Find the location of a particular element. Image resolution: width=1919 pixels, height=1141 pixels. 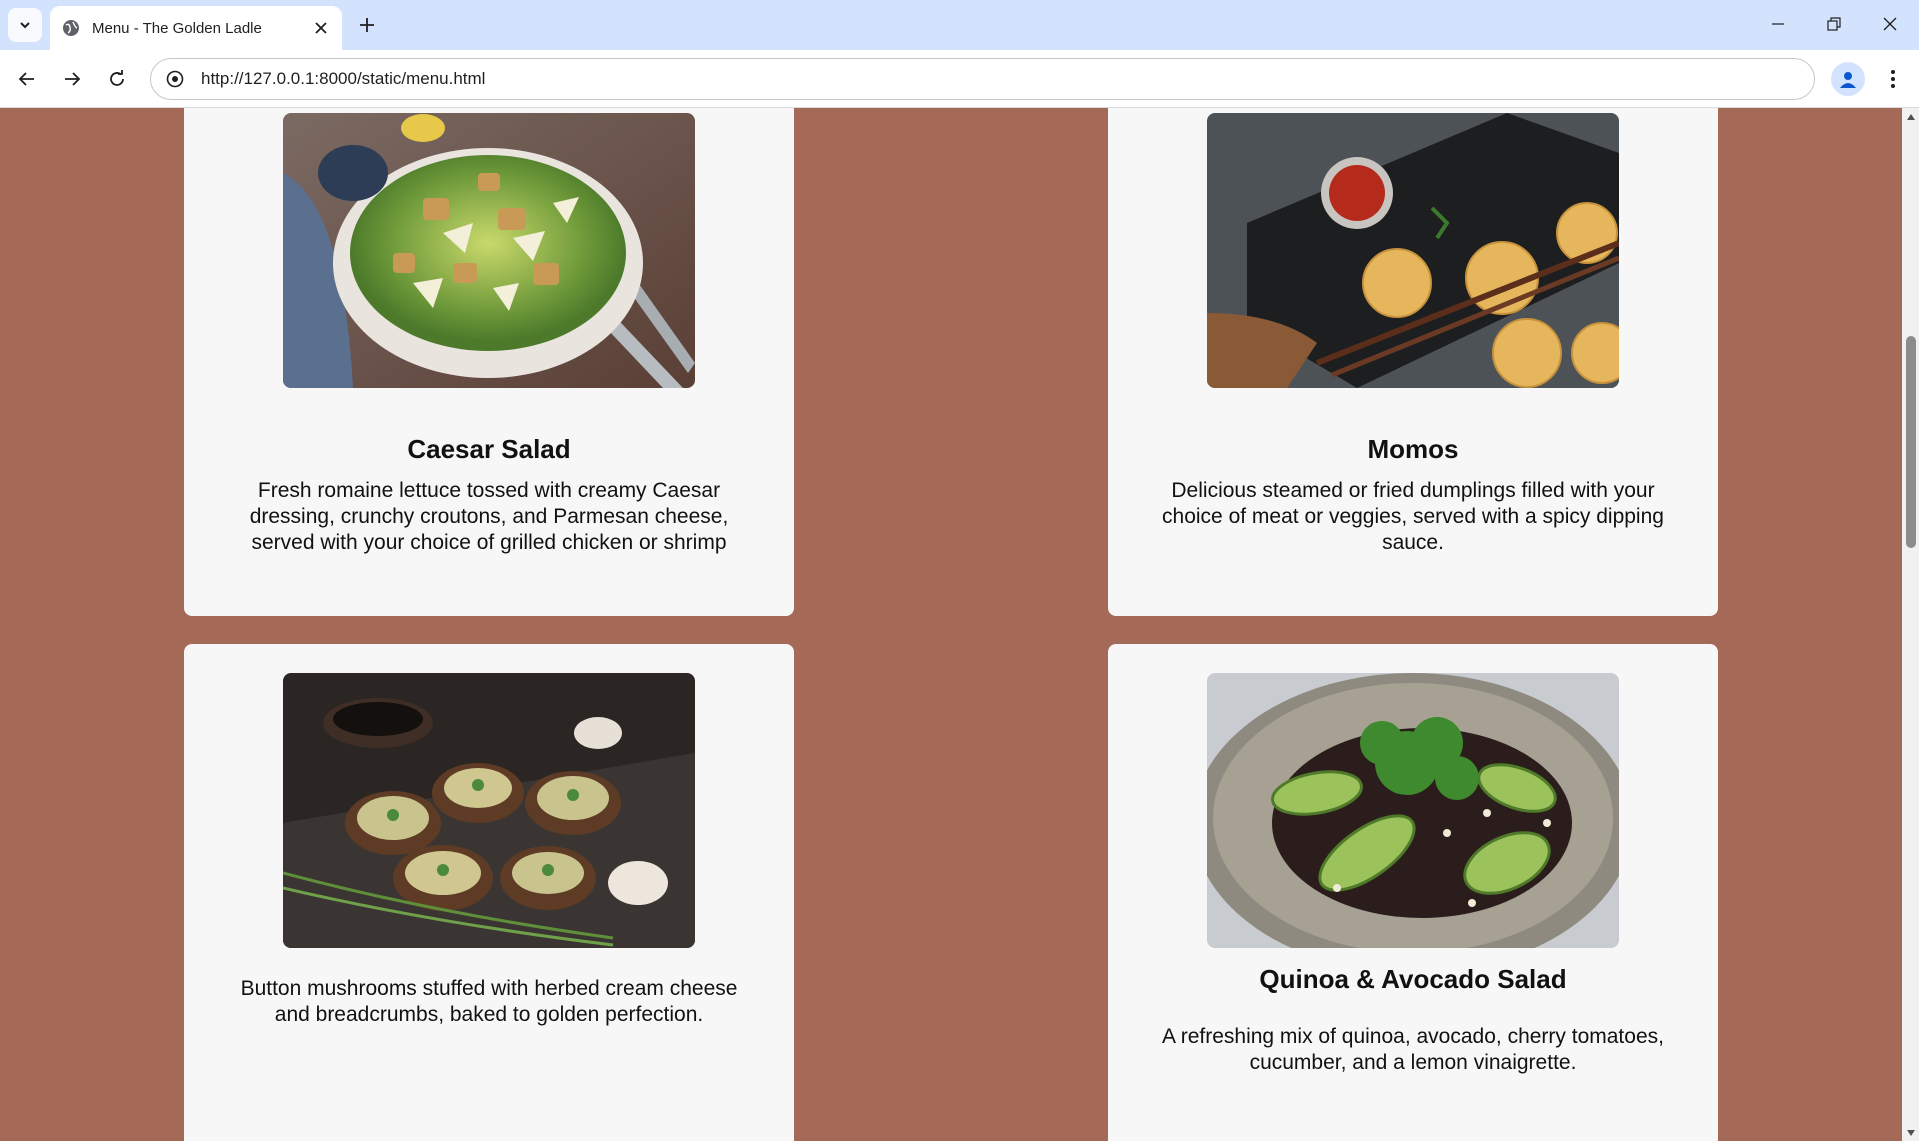

url-text: http://127.0.0.1:8000/static/menu.html is located at coordinates (343, 78).